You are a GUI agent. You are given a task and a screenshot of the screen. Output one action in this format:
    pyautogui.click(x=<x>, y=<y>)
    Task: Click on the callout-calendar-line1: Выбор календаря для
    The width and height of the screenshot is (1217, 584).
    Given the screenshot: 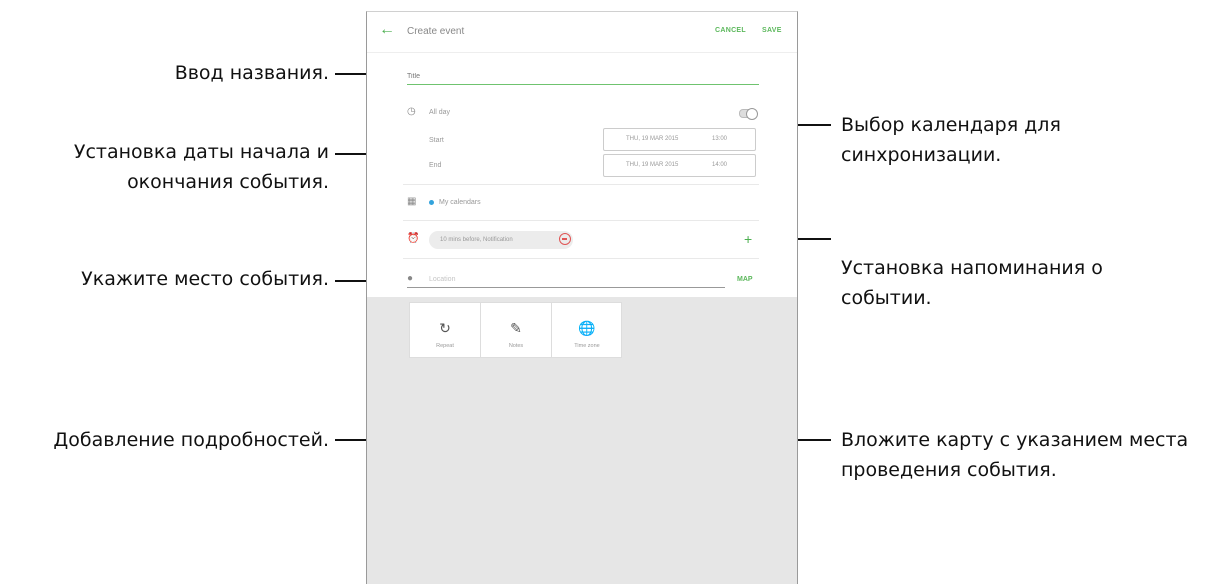 What is the action you would take?
    pyautogui.click(x=951, y=125)
    